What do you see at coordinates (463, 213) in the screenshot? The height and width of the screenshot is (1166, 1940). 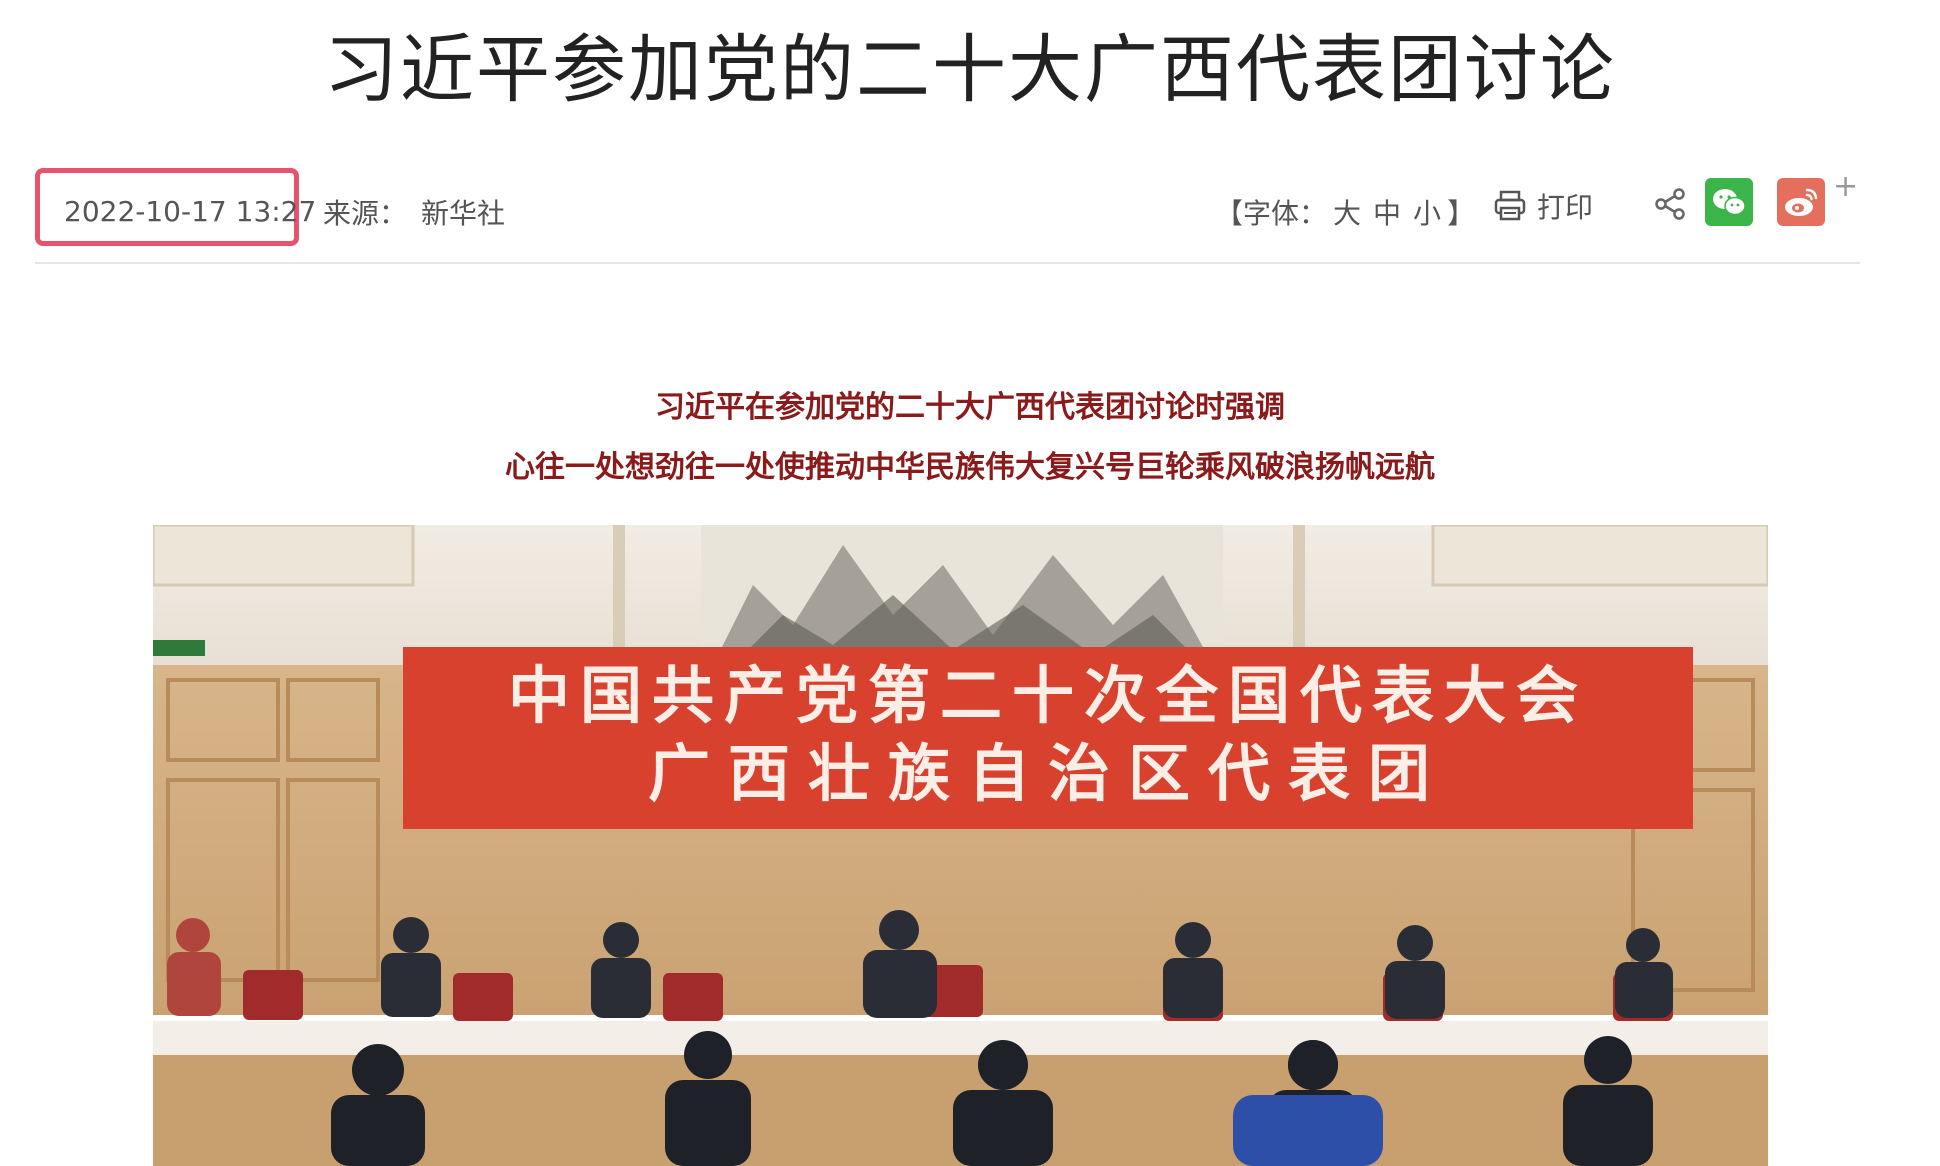 I see `source-name: 新华社` at bounding box center [463, 213].